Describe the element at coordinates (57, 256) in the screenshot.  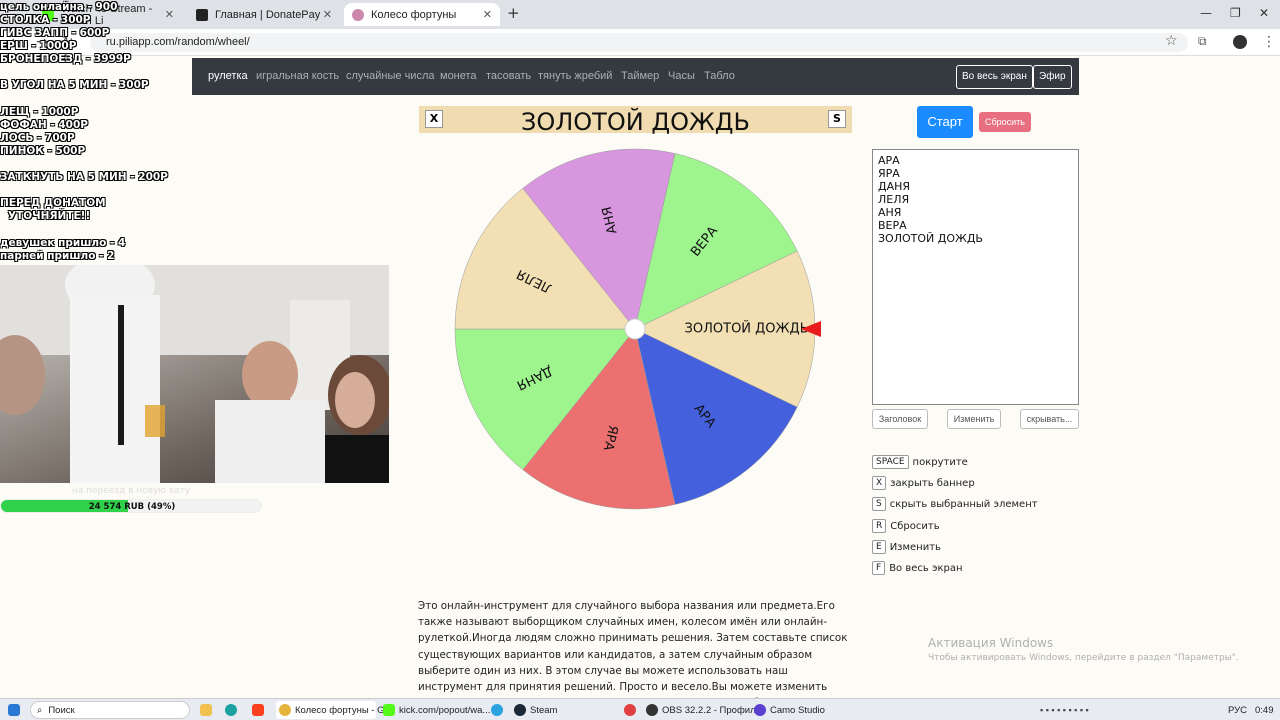
I see `overlay-line: парней пришло - 2` at that location.